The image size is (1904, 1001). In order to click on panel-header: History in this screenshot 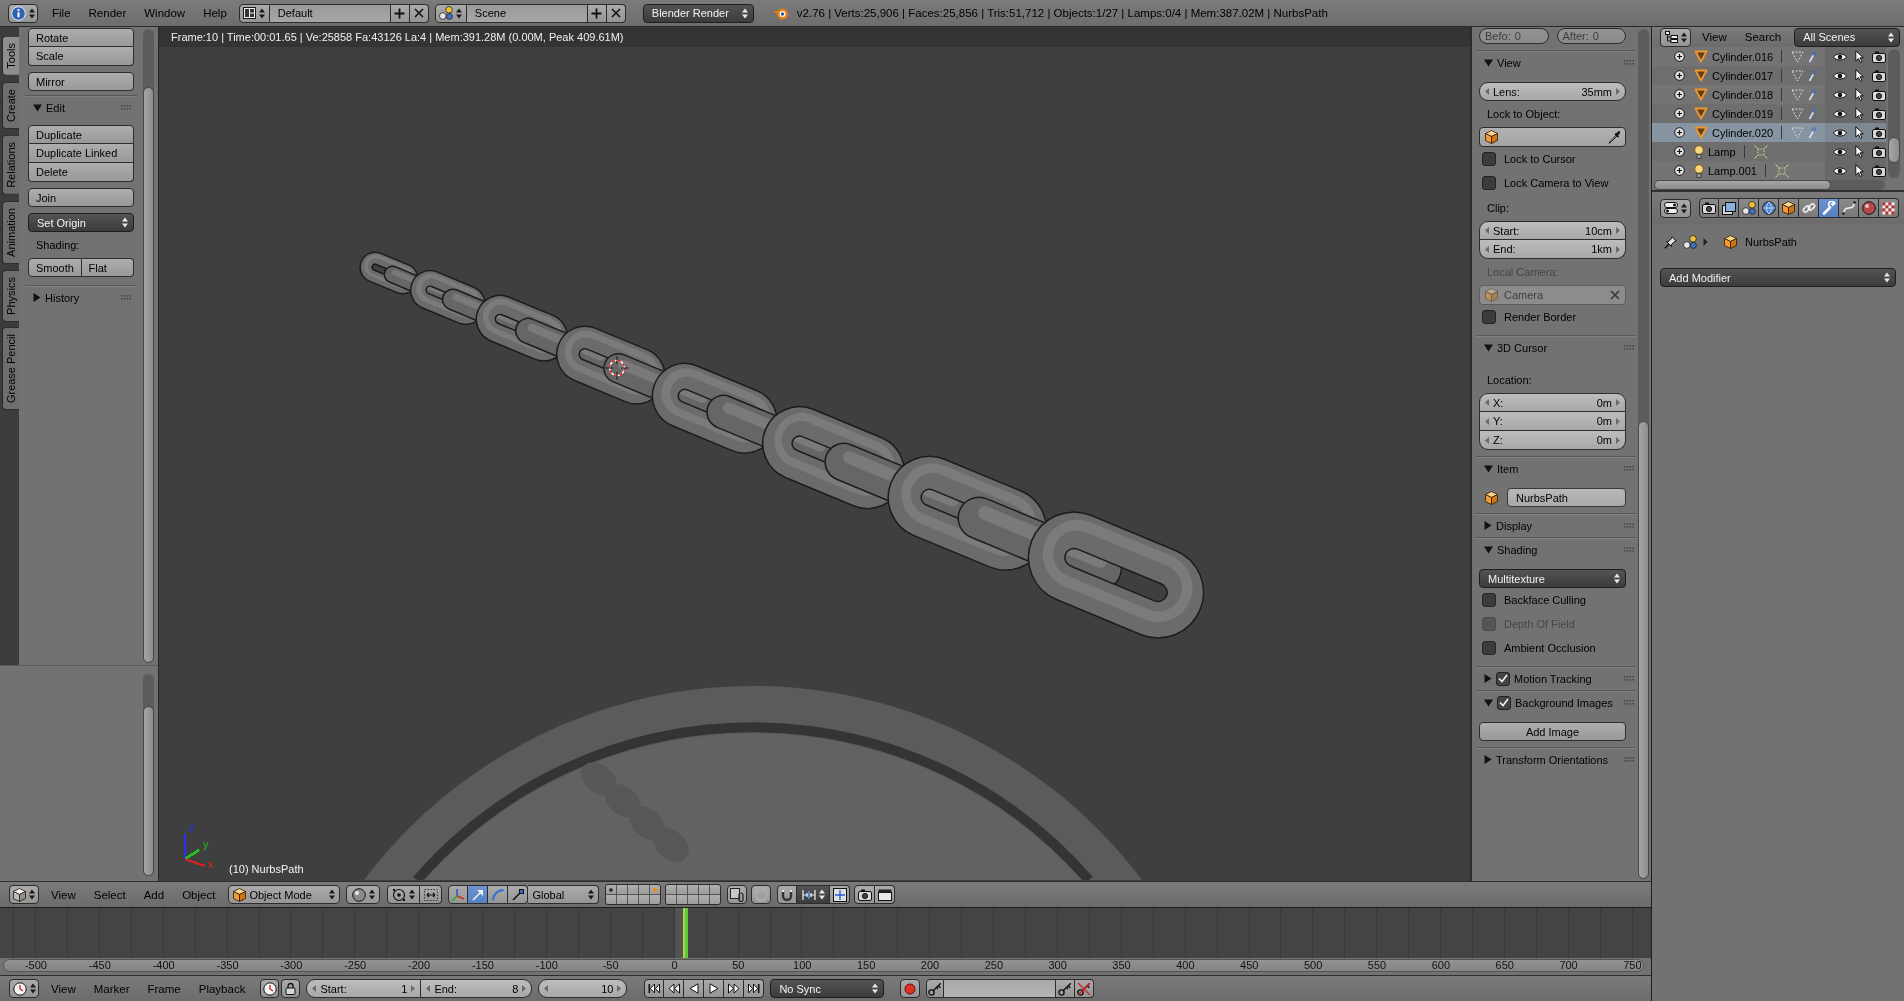, I will do `click(81, 297)`.